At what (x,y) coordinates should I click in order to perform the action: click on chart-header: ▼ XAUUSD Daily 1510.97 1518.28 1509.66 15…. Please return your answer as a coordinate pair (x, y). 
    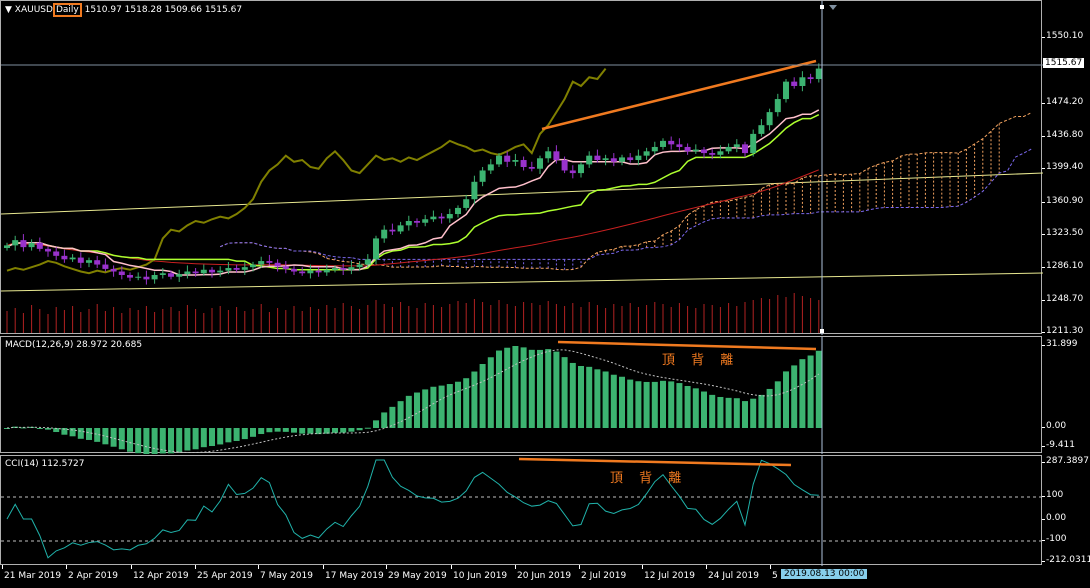
    Looking at the image, I should click on (124, 10).